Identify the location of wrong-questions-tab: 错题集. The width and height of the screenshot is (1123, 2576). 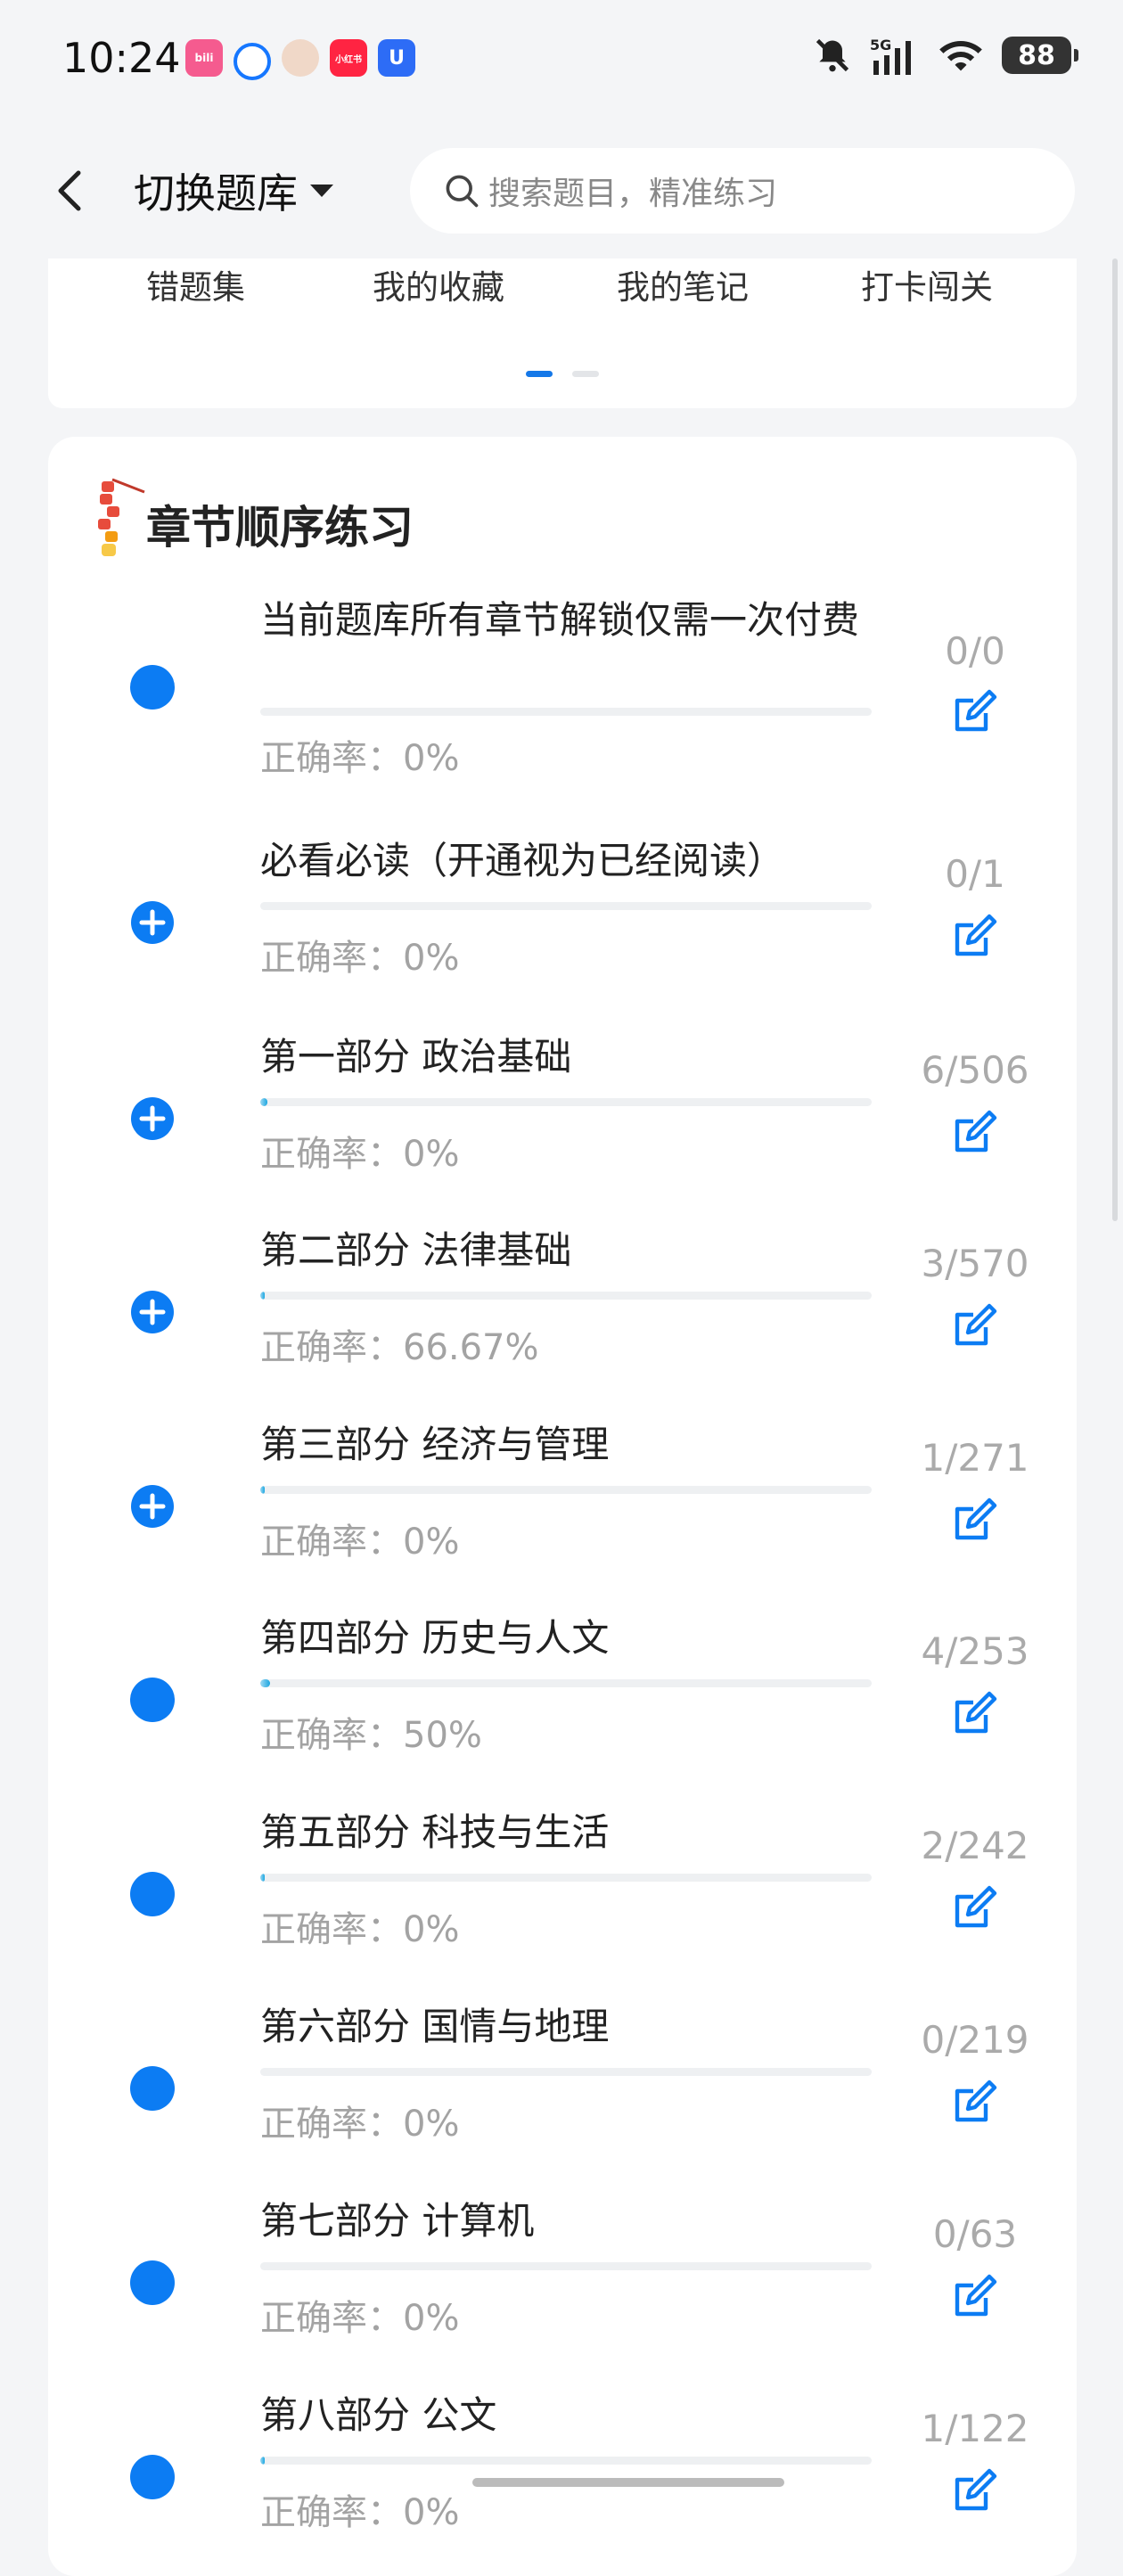
(196, 284).